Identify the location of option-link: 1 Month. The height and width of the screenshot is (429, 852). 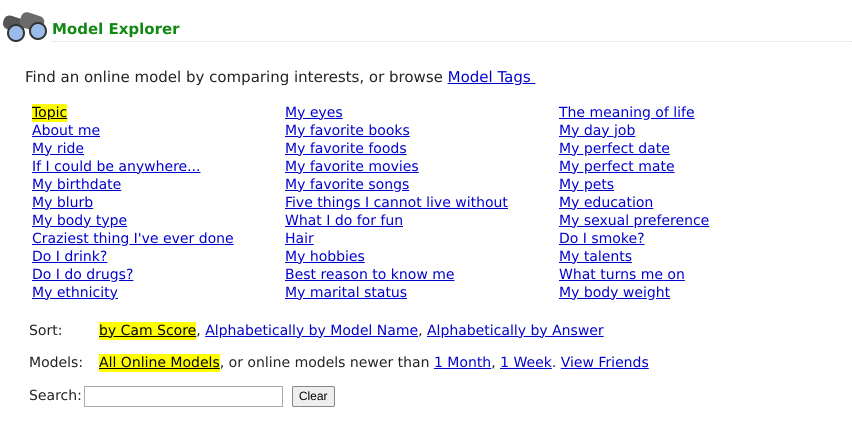
(463, 363).